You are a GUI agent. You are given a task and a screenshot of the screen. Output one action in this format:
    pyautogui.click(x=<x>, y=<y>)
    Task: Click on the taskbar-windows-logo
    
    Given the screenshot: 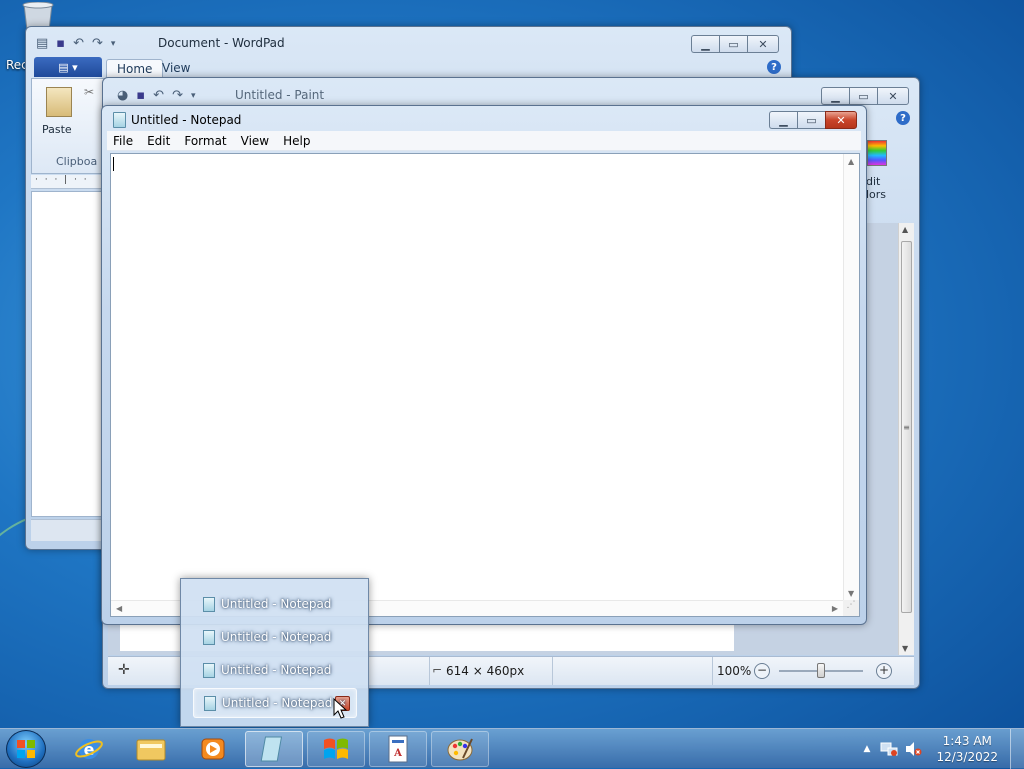 What is the action you would take?
    pyautogui.click(x=336, y=749)
    